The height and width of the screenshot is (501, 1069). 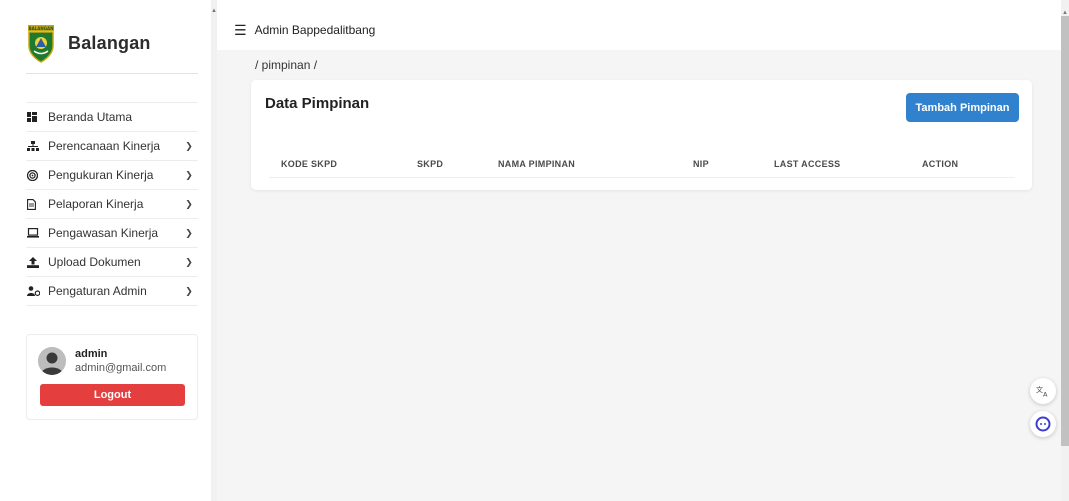 I want to click on column-header-action: ACTION, so click(x=940, y=164).